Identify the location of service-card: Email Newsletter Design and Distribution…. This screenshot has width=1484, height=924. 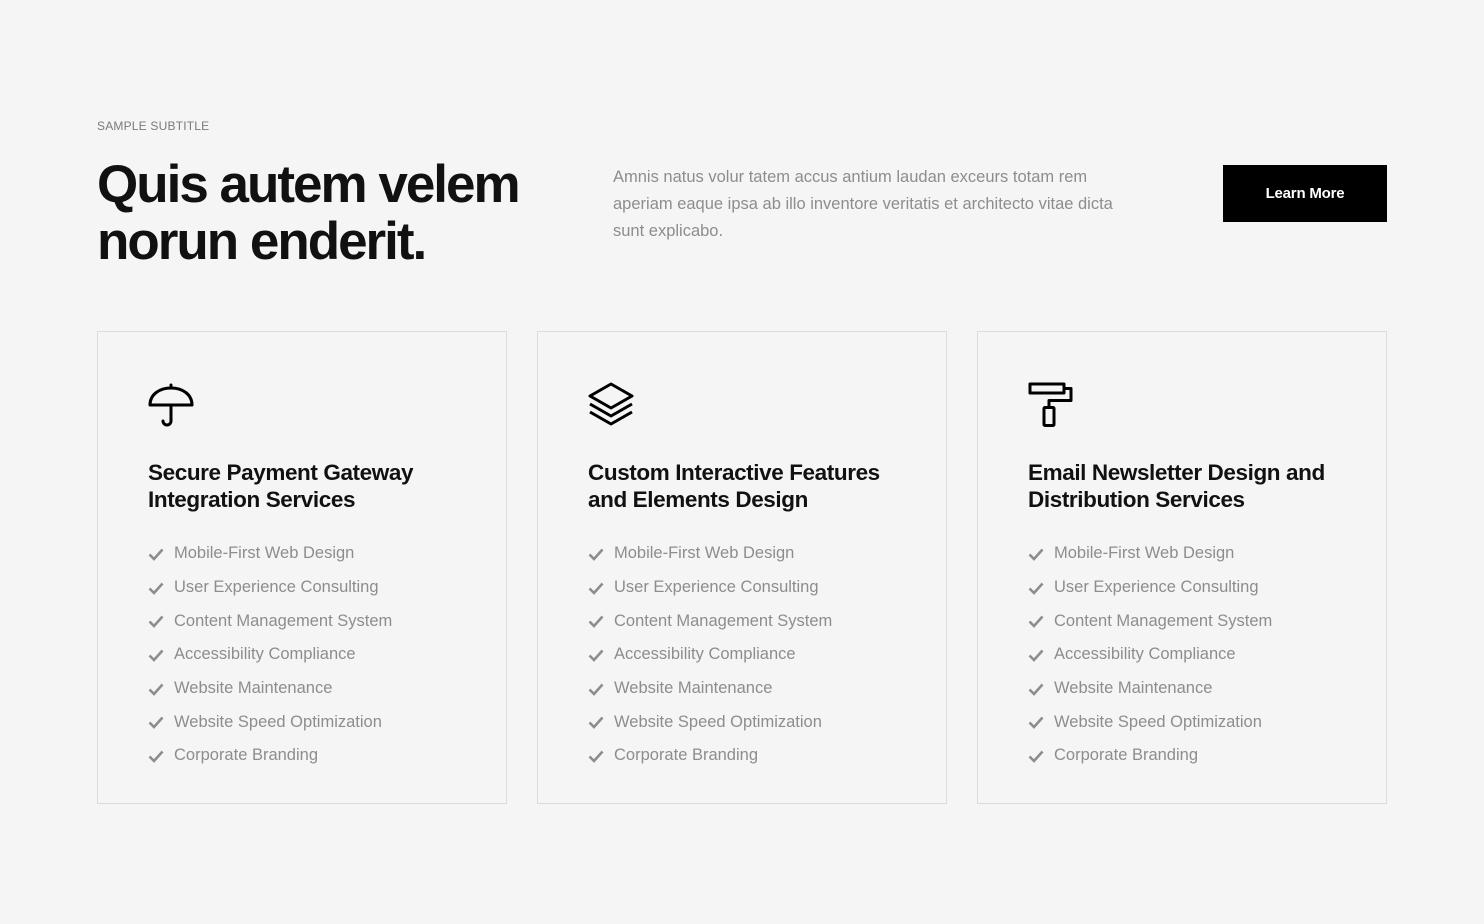
(1182, 567).